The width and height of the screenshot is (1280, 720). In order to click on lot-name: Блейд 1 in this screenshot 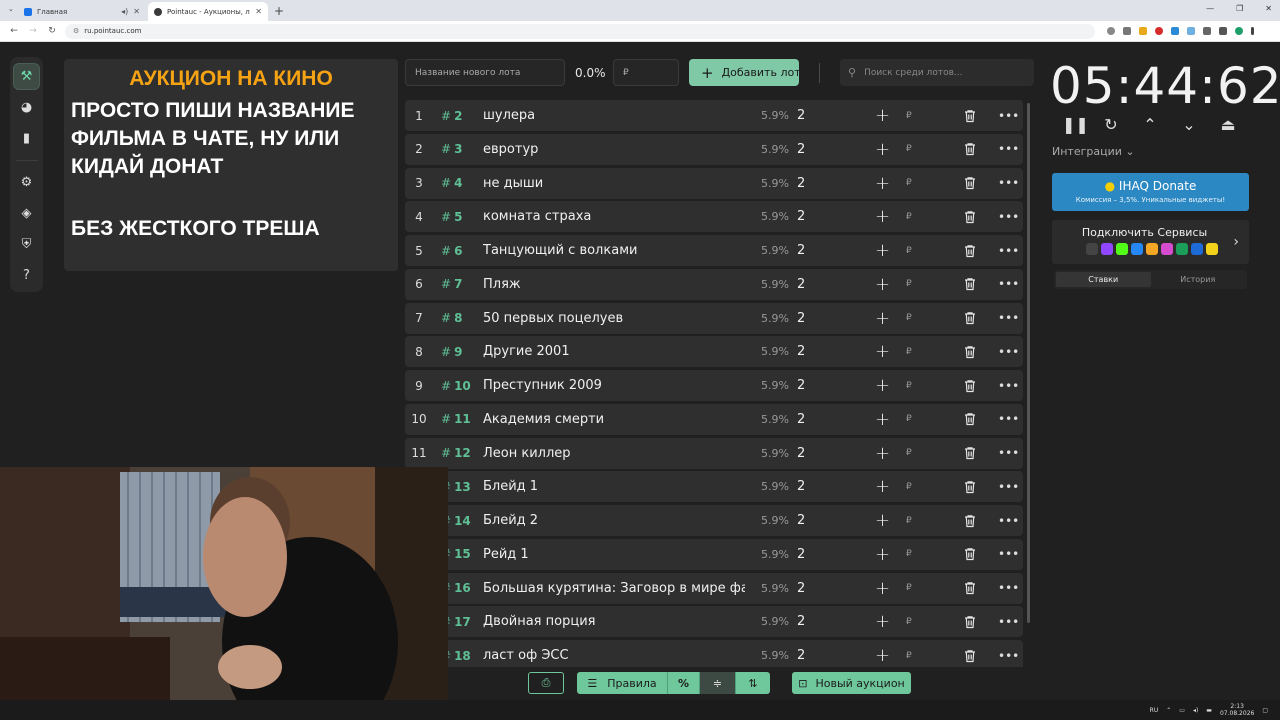, I will do `click(614, 486)`.